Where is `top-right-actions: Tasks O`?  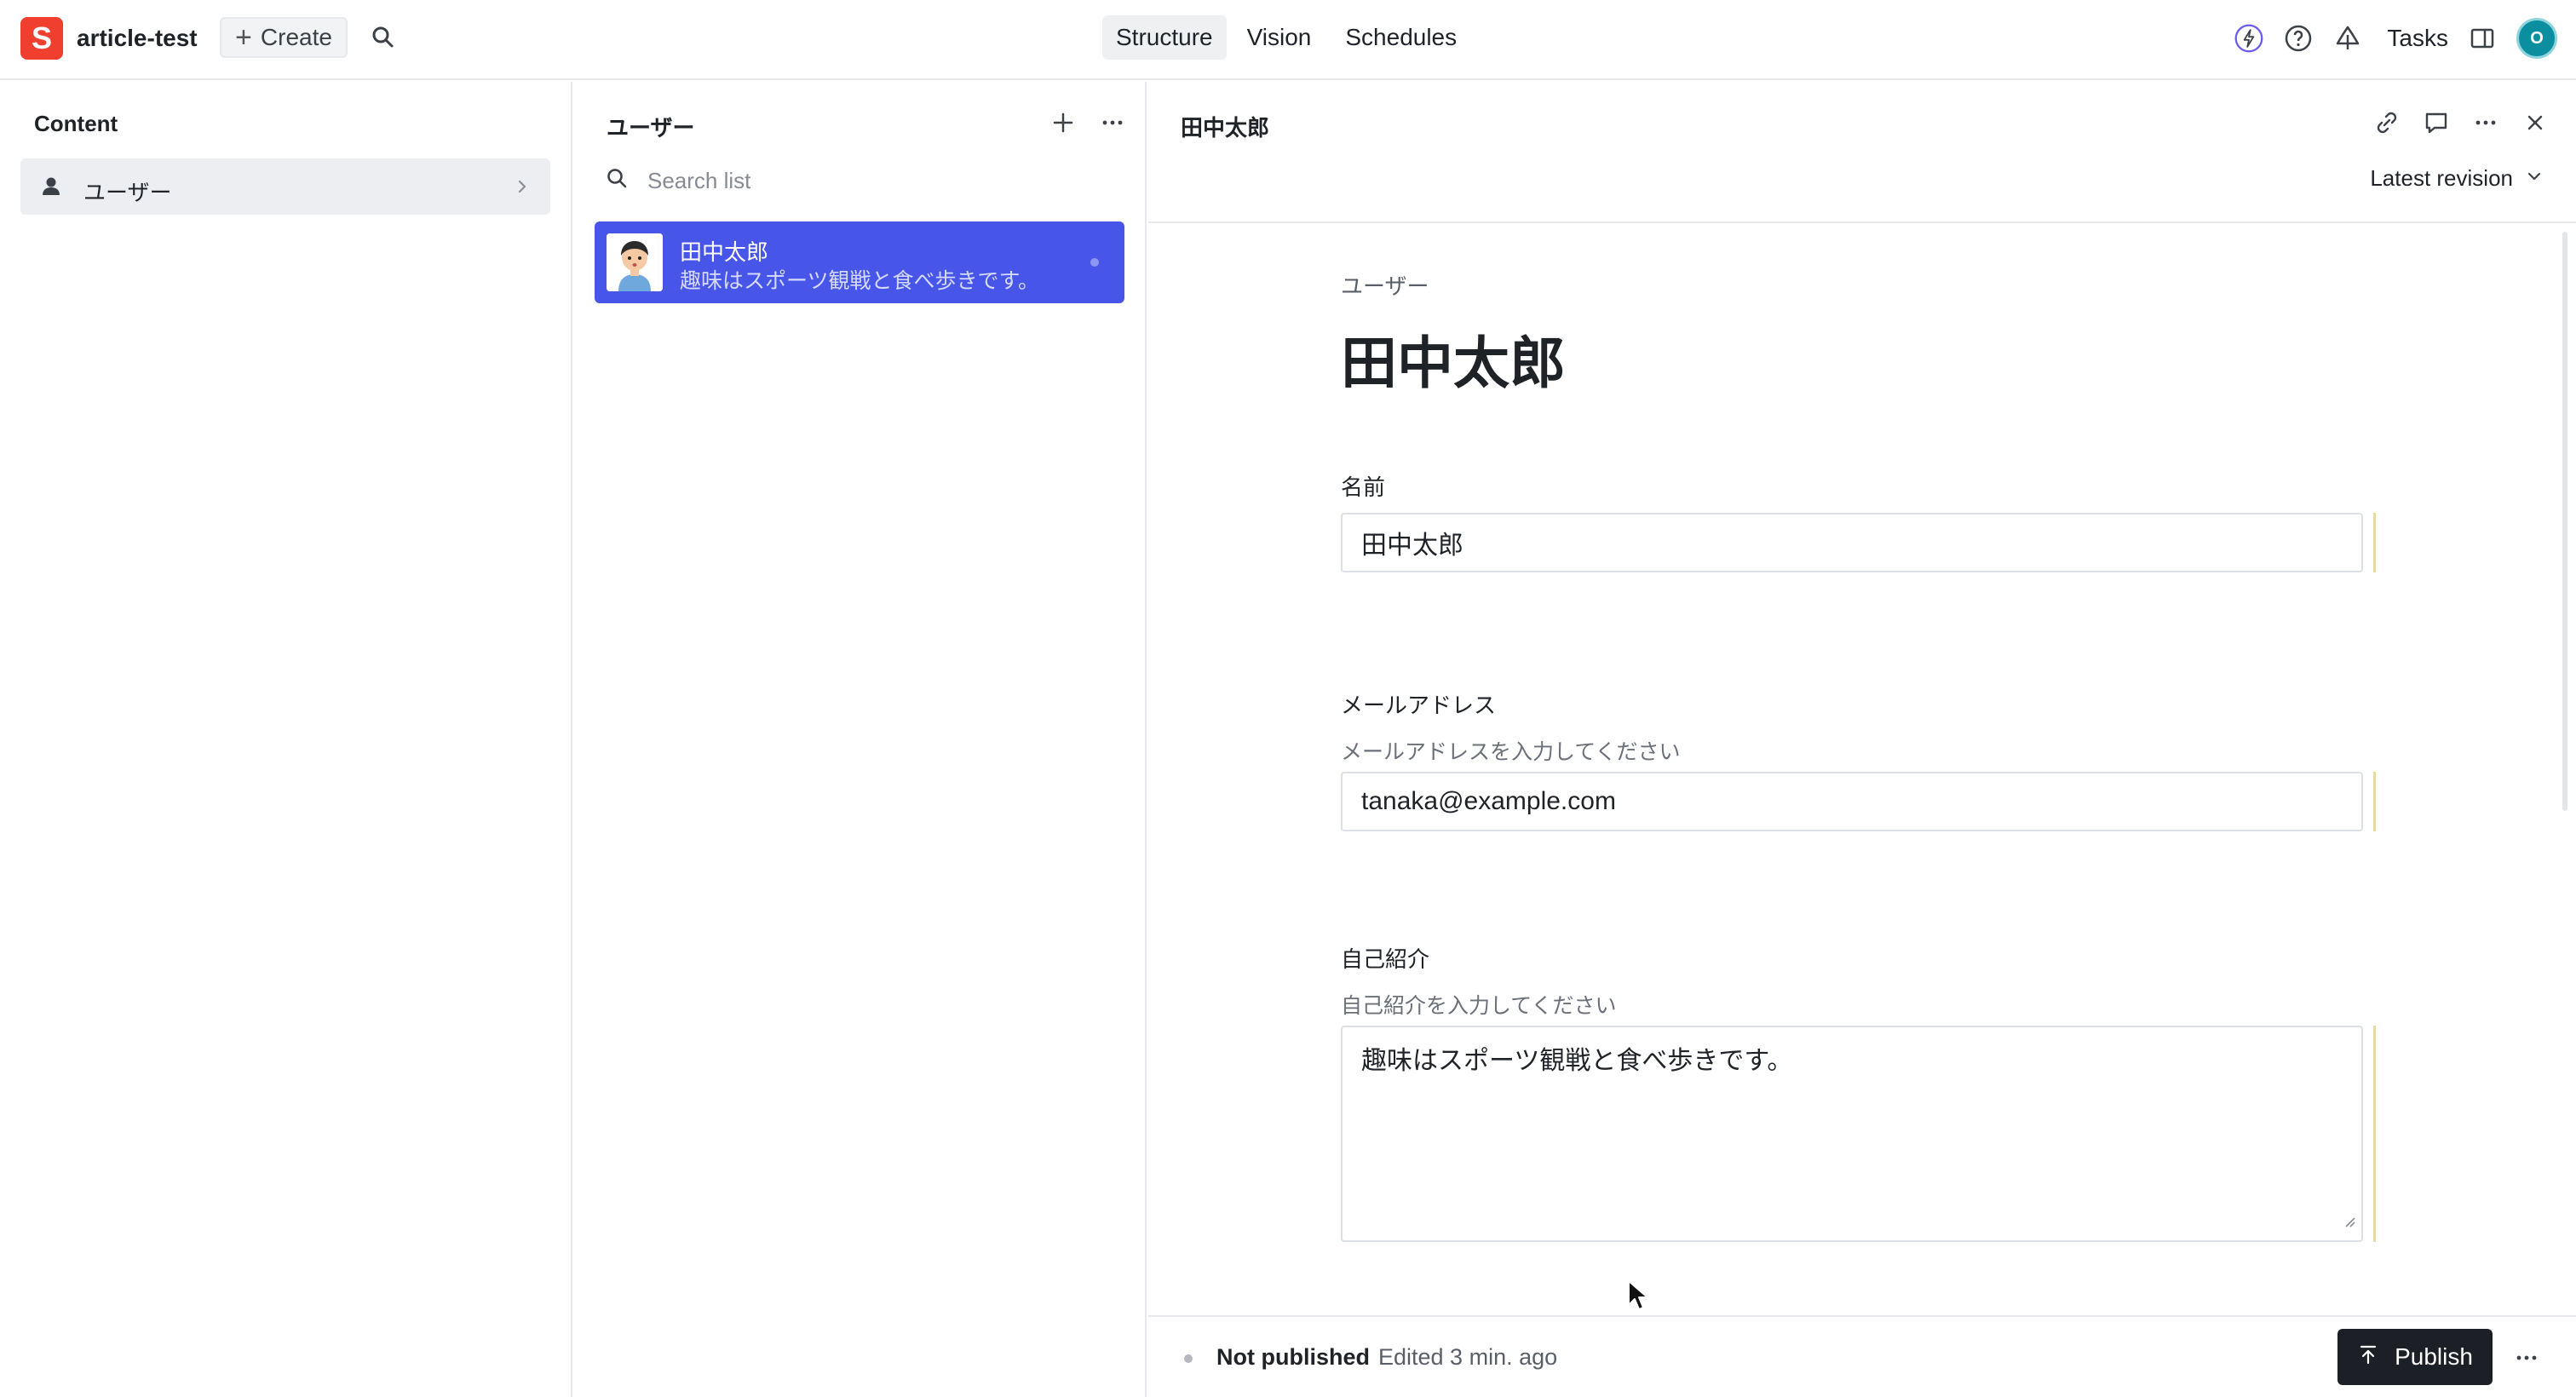 top-right-actions: Tasks O is located at coordinates (2395, 38).